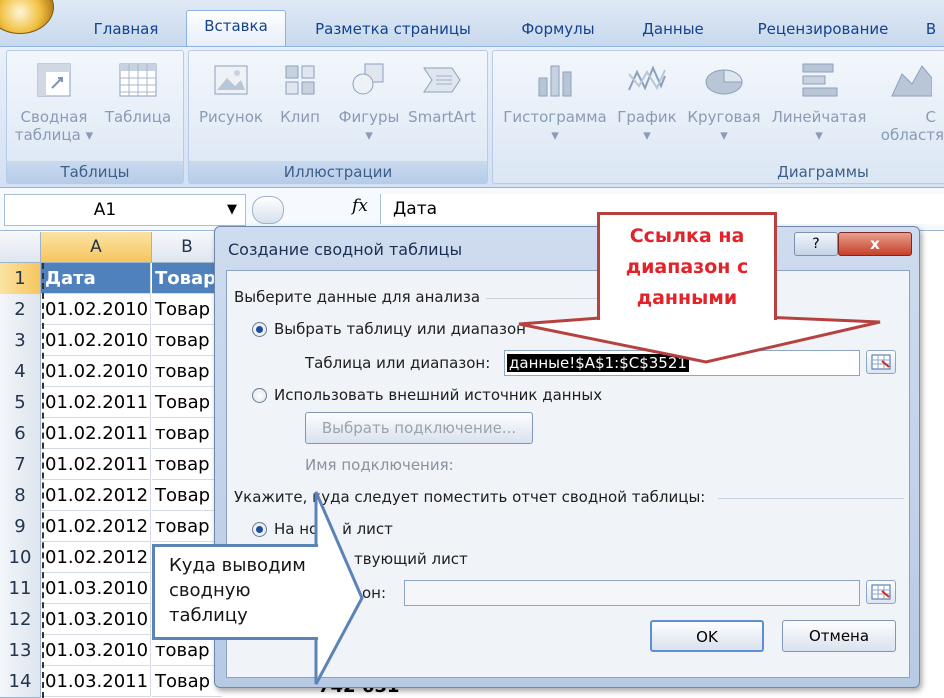  I want to click on blue-callout-arrow, so click(339, 588).